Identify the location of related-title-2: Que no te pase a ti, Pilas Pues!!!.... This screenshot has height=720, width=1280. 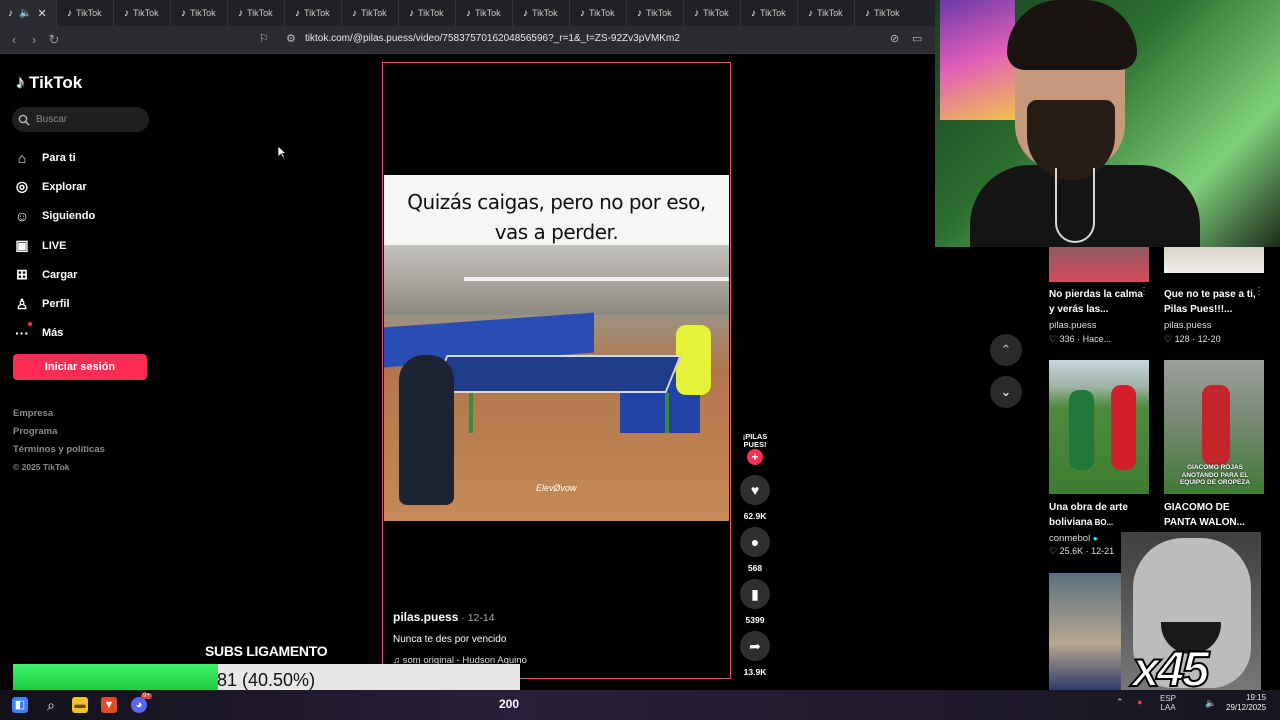
(1214, 302).